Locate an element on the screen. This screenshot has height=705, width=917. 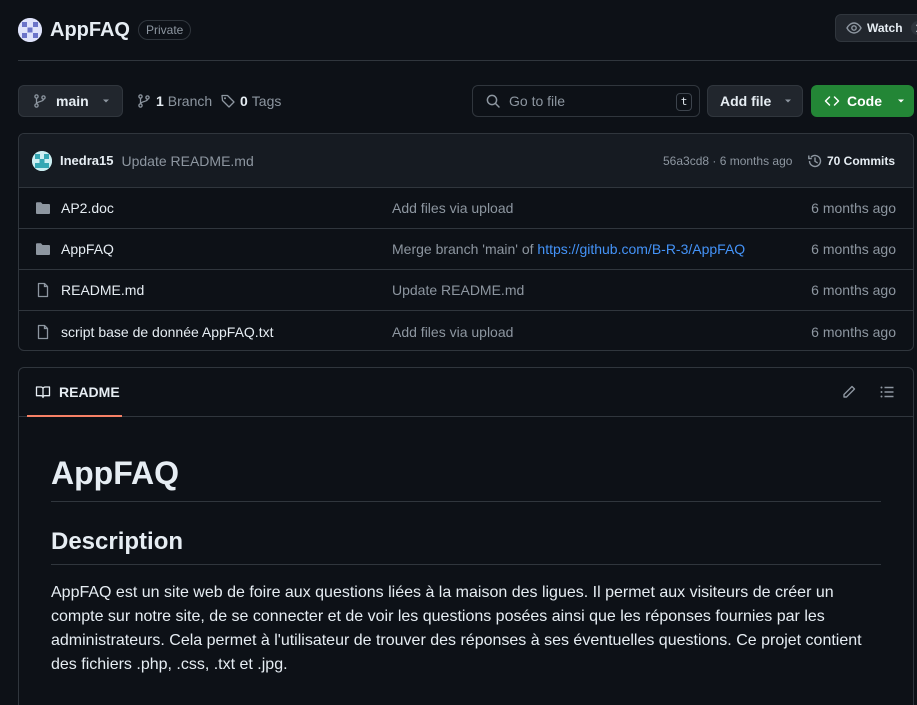
branch-name: main is located at coordinates (72, 101).